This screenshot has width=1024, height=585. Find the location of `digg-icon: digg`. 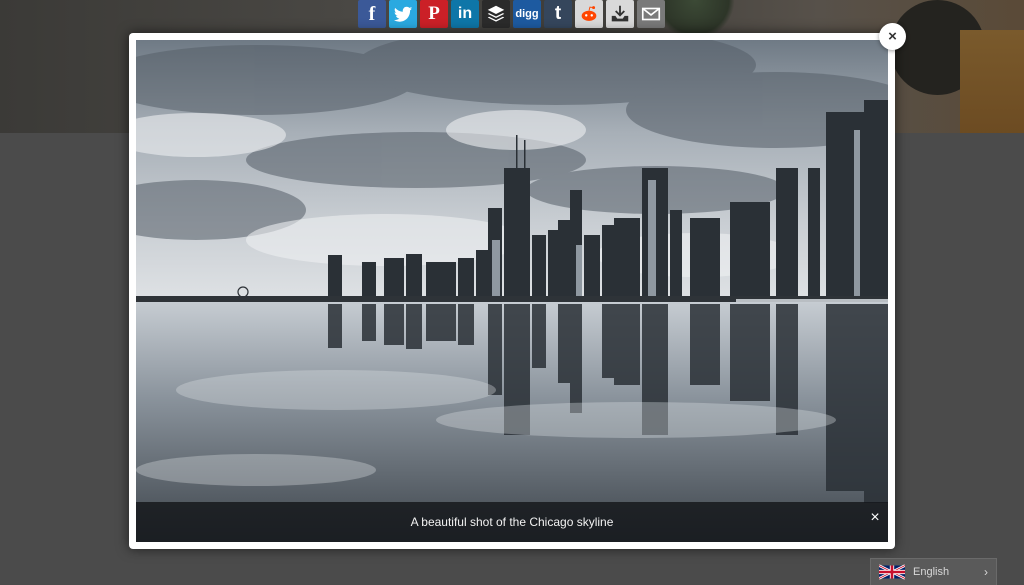

digg-icon: digg is located at coordinates (527, 14).